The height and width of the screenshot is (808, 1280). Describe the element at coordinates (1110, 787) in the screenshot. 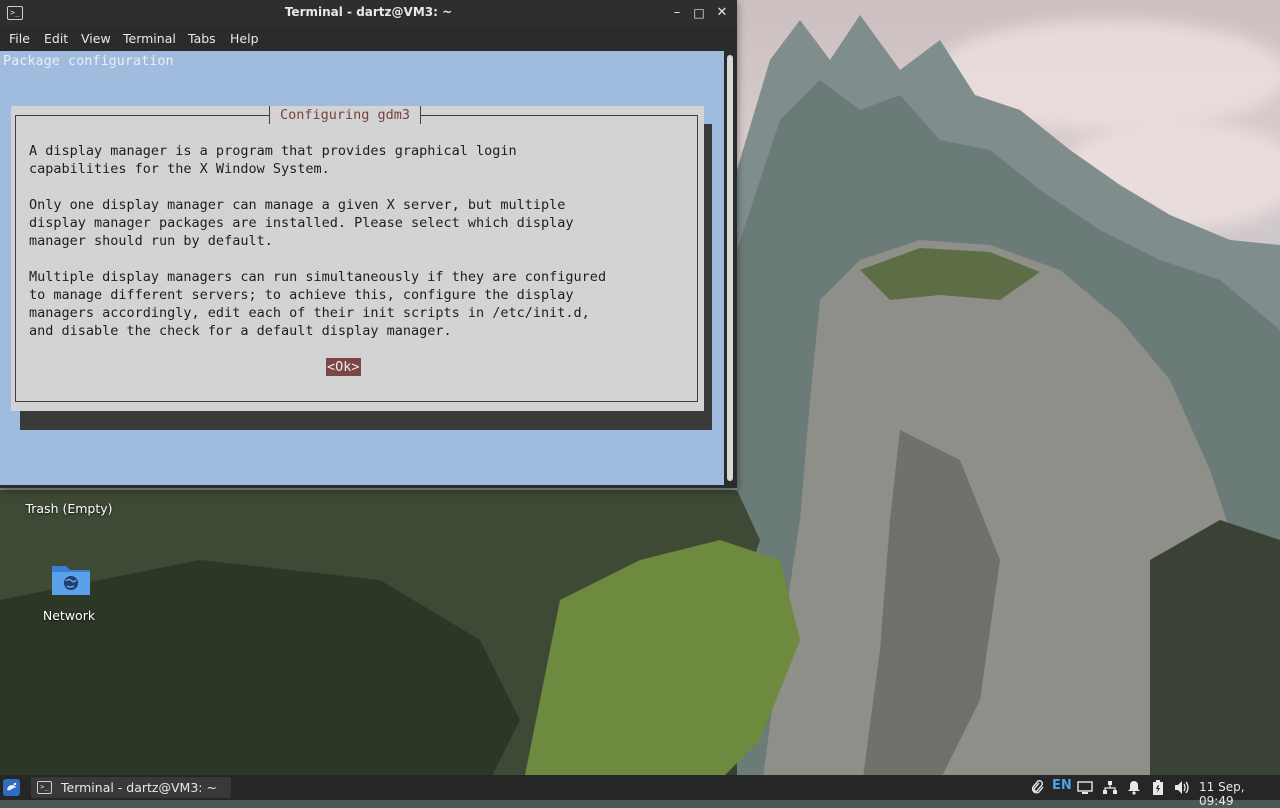

I see `network-icon` at that location.